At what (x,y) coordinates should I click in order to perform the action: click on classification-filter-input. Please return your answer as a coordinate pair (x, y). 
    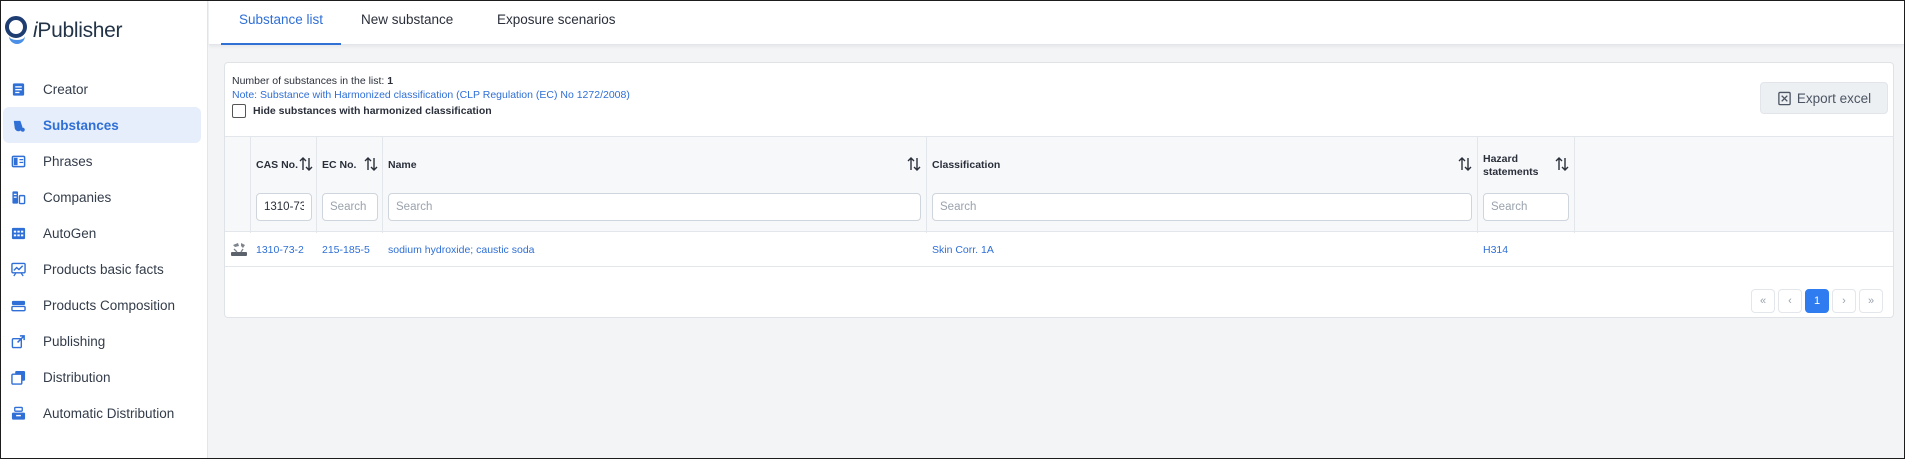
    Looking at the image, I should click on (1202, 207).